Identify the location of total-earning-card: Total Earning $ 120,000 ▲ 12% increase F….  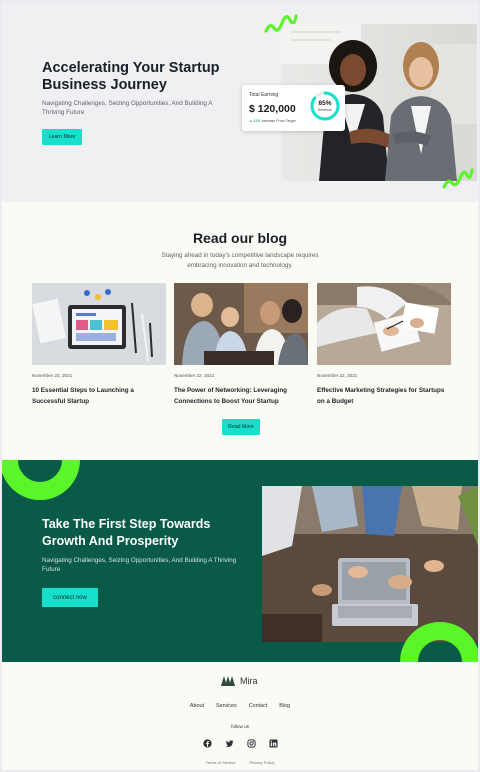
(293, 108).